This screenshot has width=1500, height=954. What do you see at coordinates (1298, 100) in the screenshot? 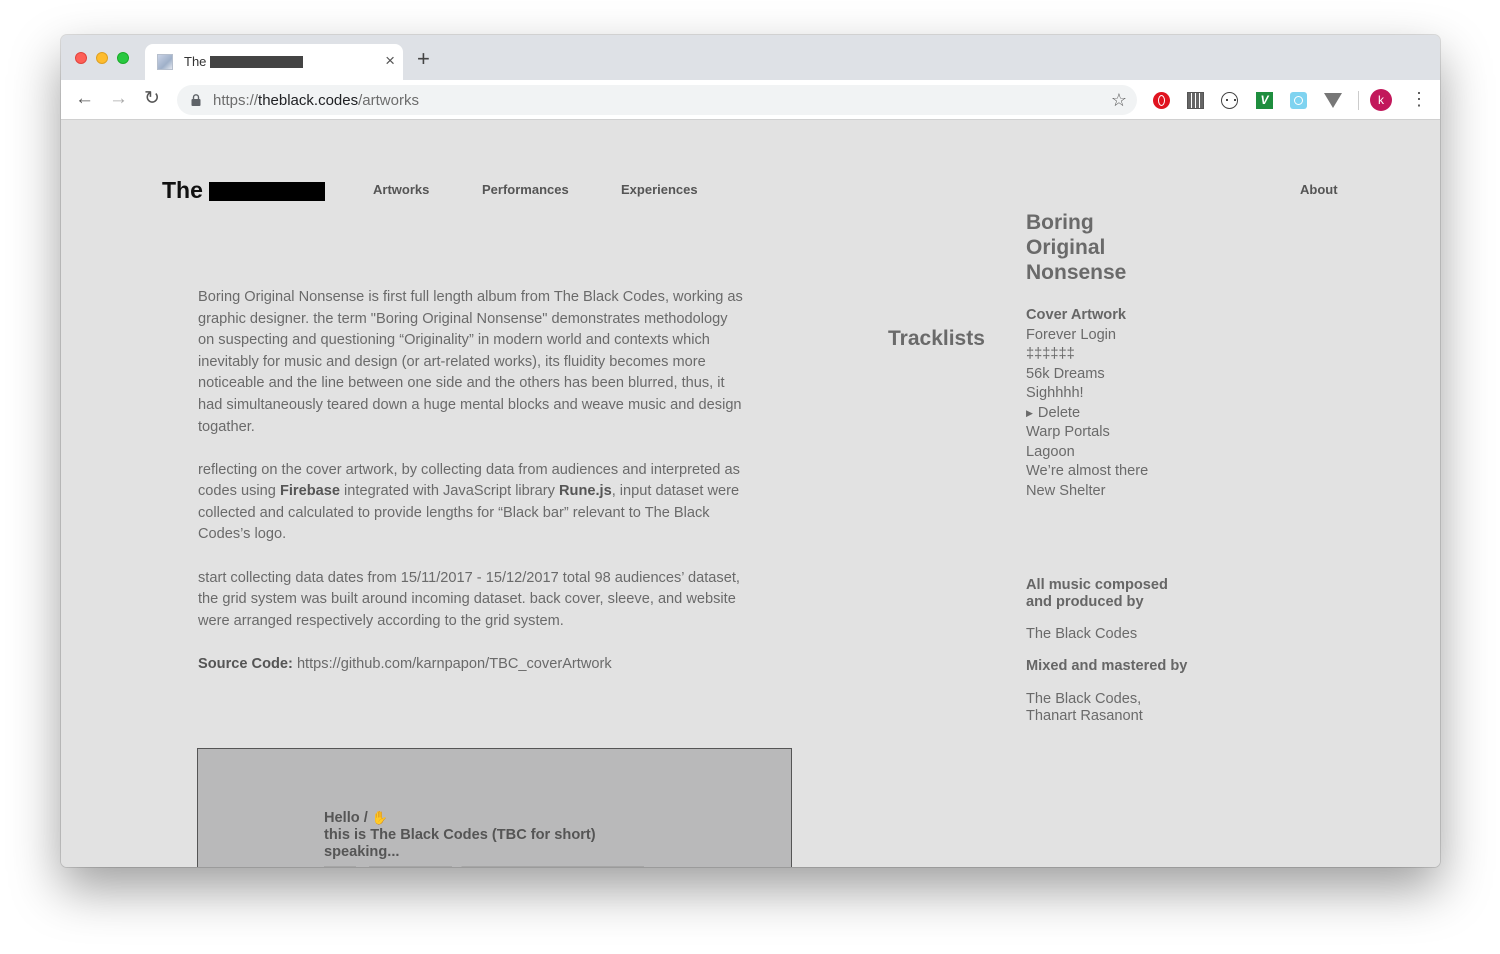
I see `camera-icon` at bounding box center [1298, 100].